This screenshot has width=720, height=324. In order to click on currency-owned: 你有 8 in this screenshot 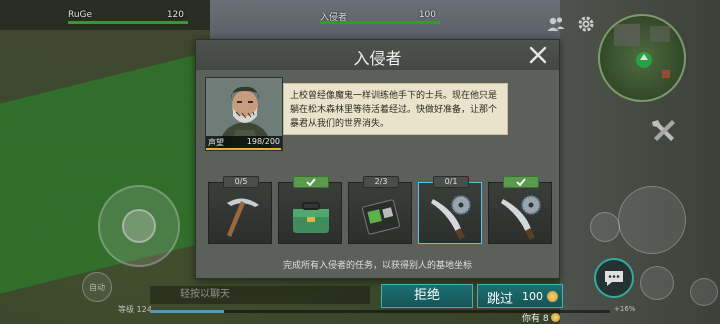, I will do `click(541, 317)`.